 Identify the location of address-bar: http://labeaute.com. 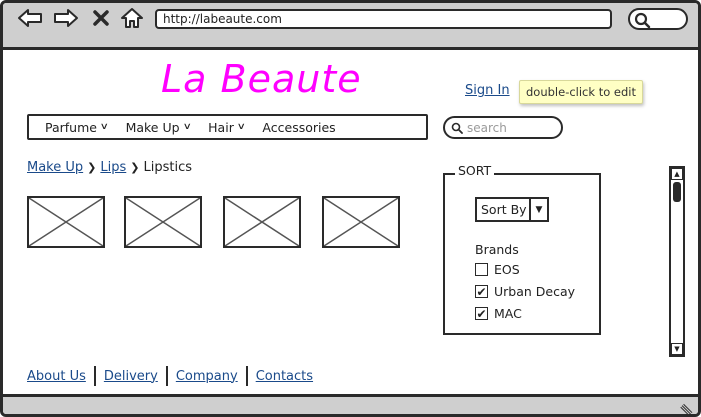
(383, 19).